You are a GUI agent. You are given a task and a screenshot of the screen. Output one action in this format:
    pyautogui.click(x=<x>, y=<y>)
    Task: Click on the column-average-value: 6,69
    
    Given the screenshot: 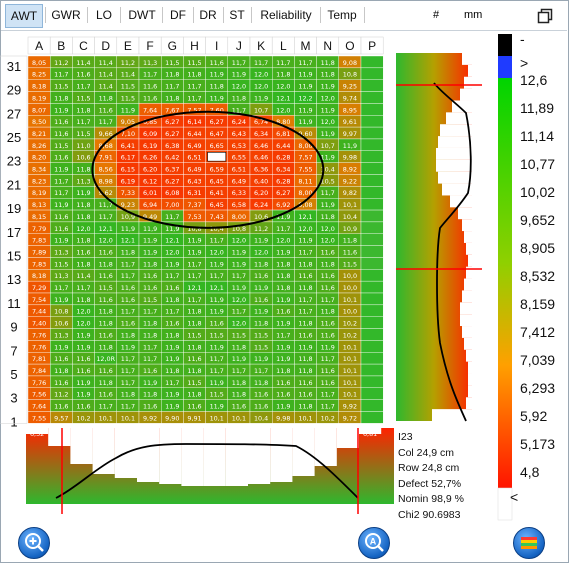 What is the action you would take?
    pyautogui.click(x=348, y=434)
    